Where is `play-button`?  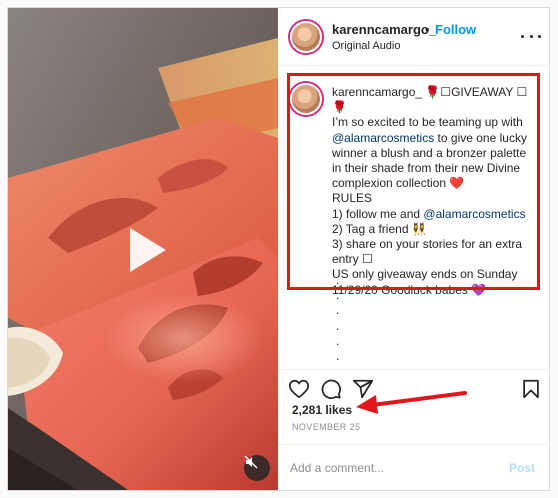 play-button is located at coordinates (146, 250).